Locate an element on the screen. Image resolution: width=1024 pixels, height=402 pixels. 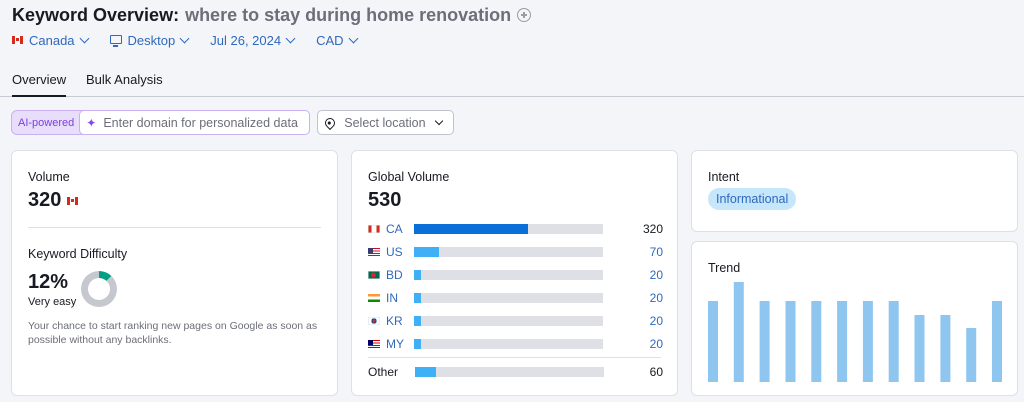
tab-bulk-analysis: Bulk Analysis is located at coordinates (124, 79).